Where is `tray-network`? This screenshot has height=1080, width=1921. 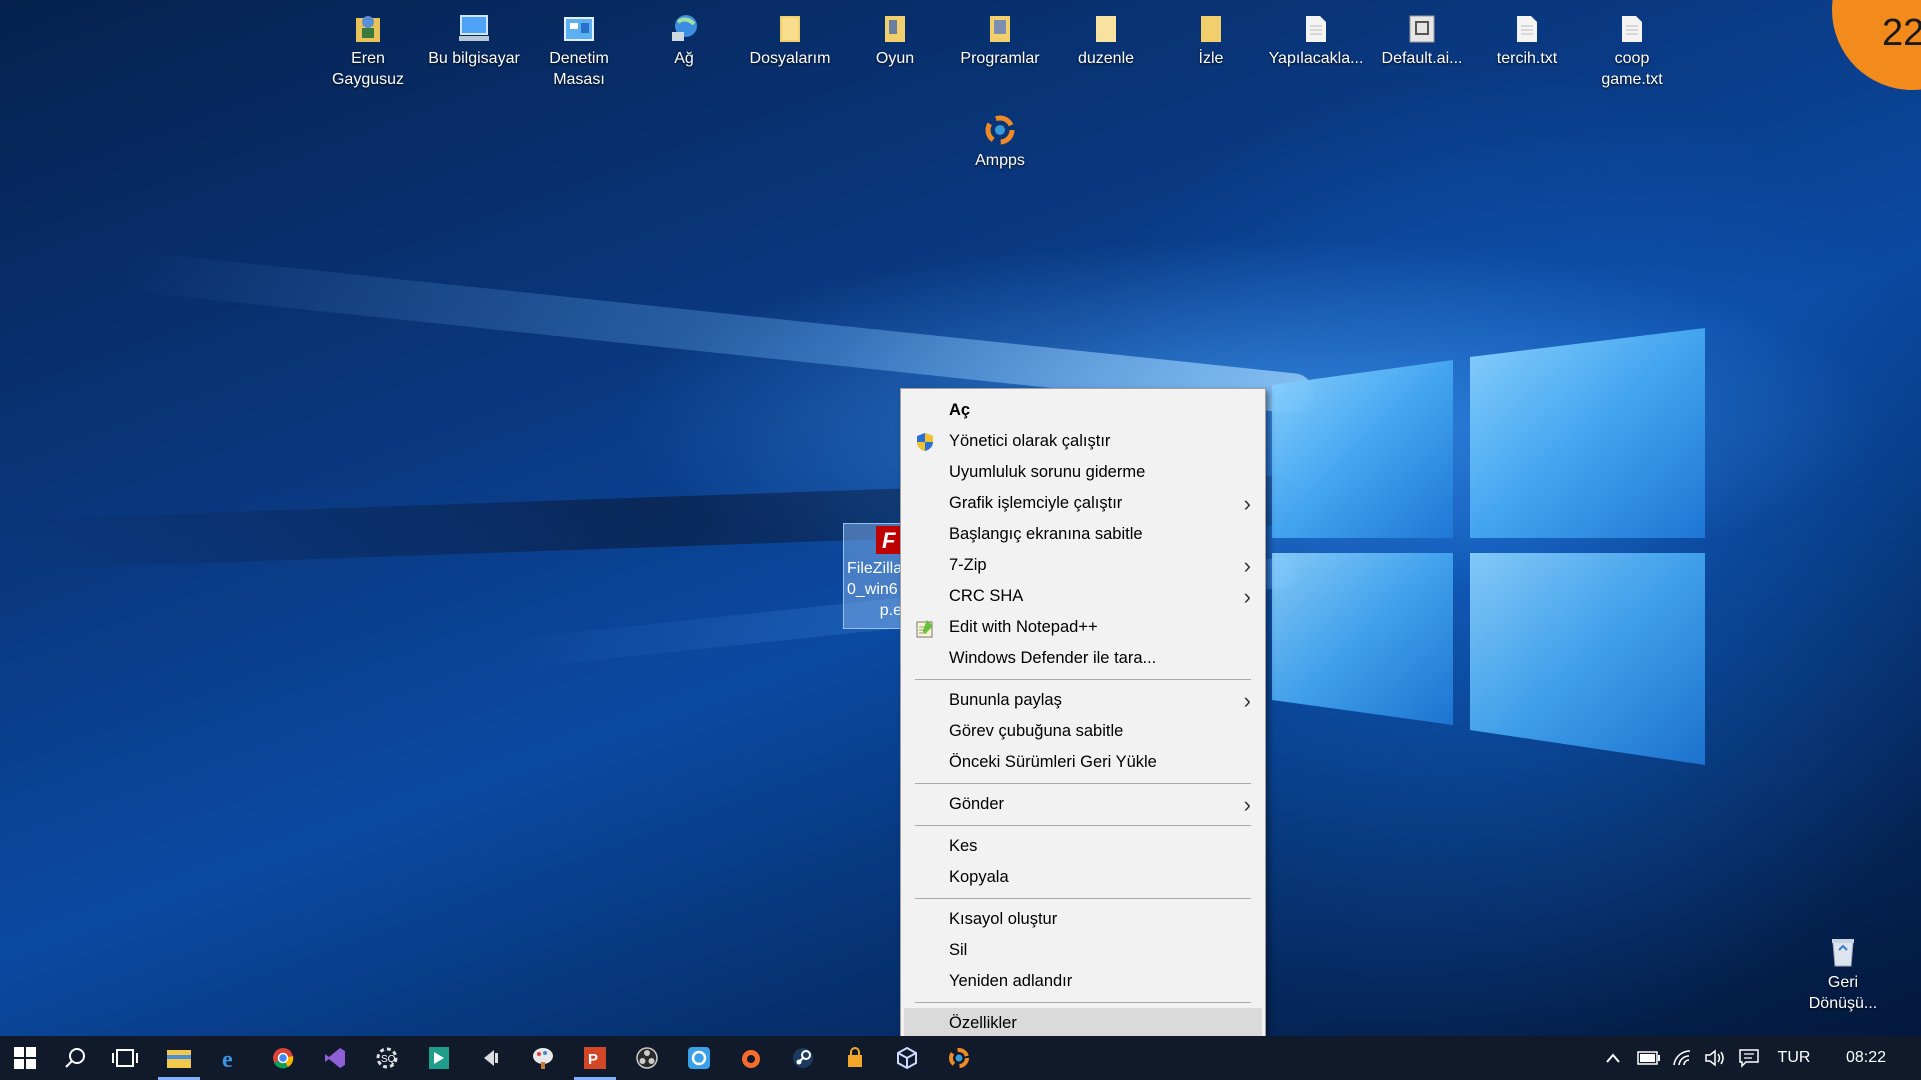 tray-network is located at coordinates (1683, 1058).